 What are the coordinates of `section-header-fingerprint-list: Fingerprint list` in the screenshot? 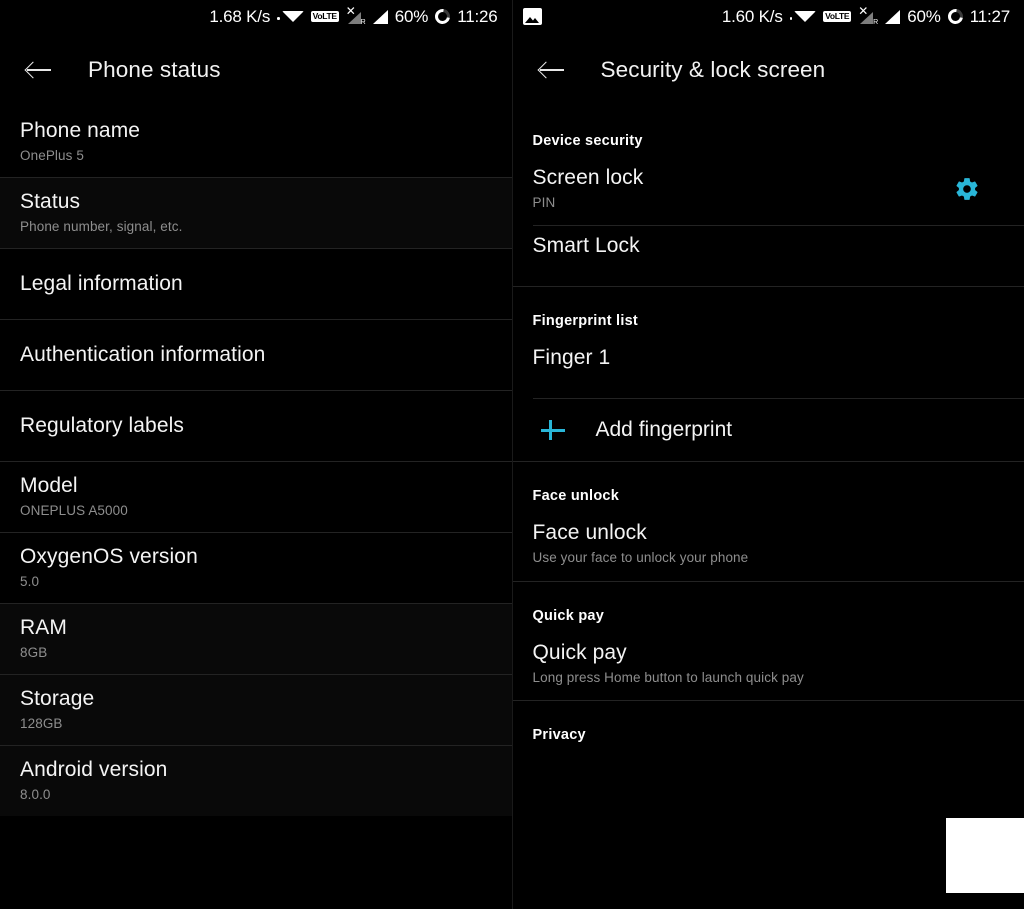 It's located at (585, 321).